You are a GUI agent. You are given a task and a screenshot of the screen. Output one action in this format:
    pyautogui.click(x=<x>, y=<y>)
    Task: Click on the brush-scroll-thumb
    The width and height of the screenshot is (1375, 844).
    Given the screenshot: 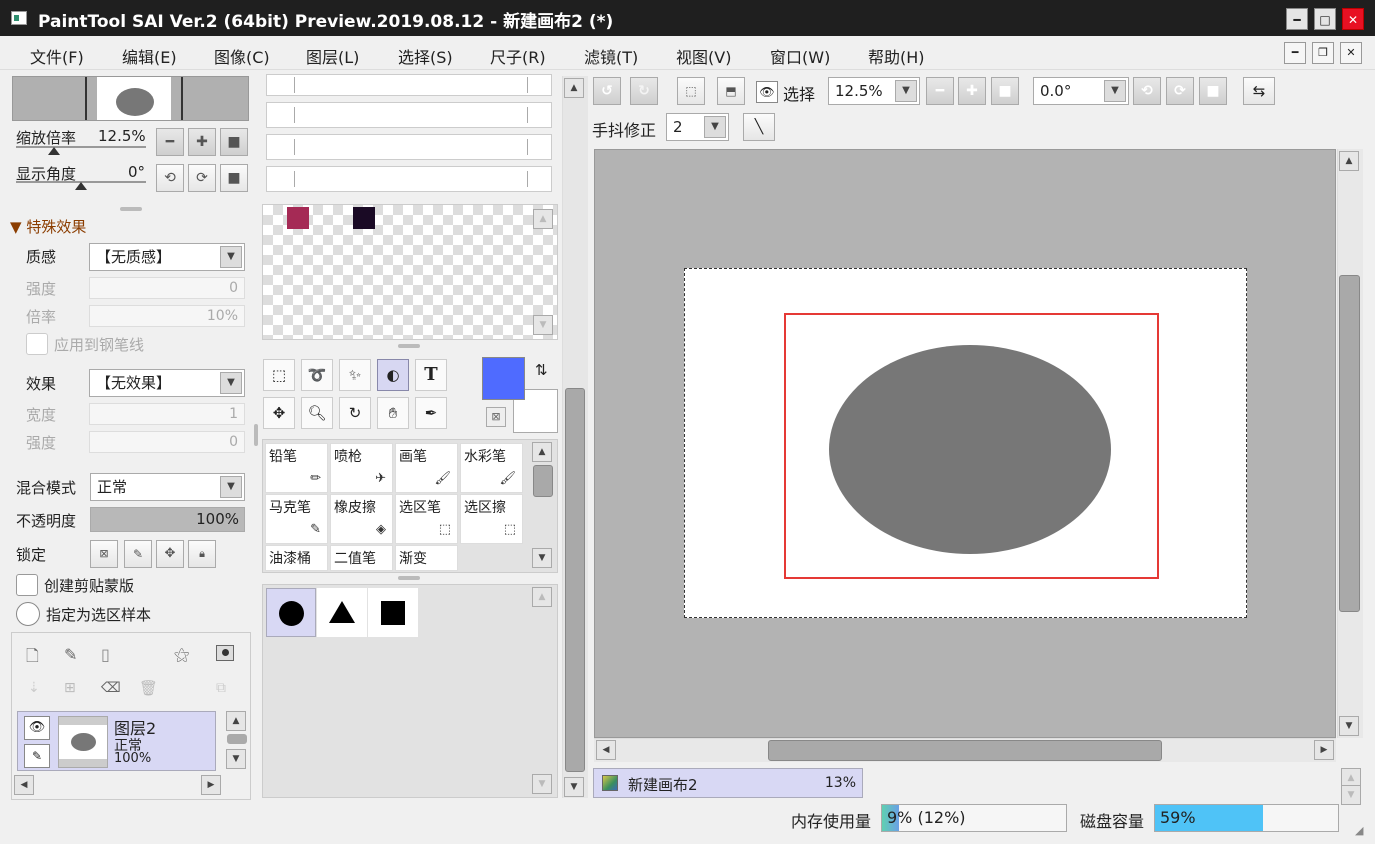 What is the action you would take?
    pyautogui.click(x=543, y=481)
    